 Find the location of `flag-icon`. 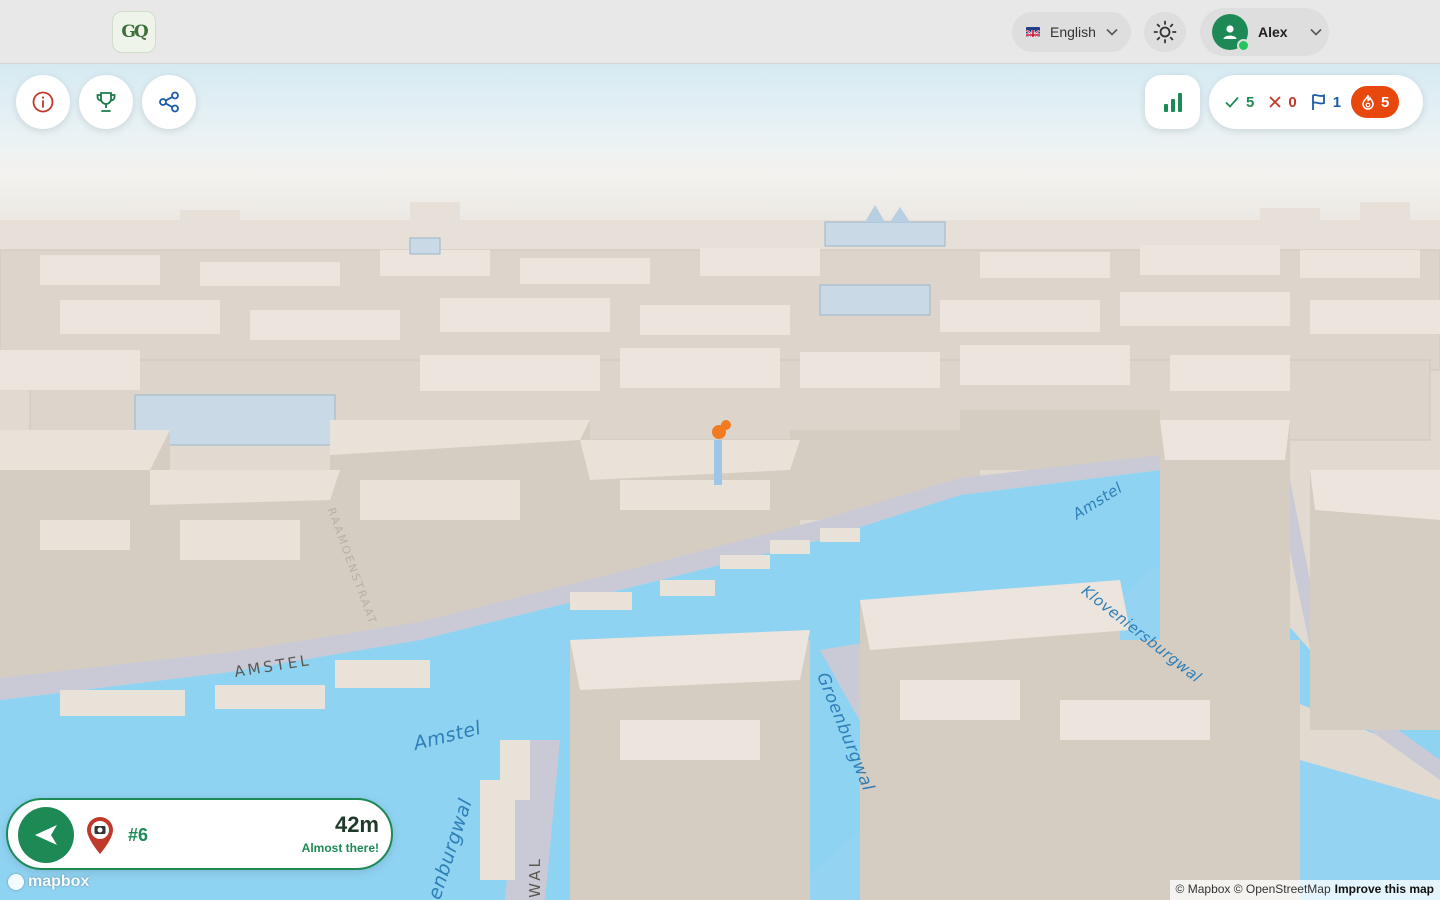

flag-icon is located at coordinates (1318, 102).